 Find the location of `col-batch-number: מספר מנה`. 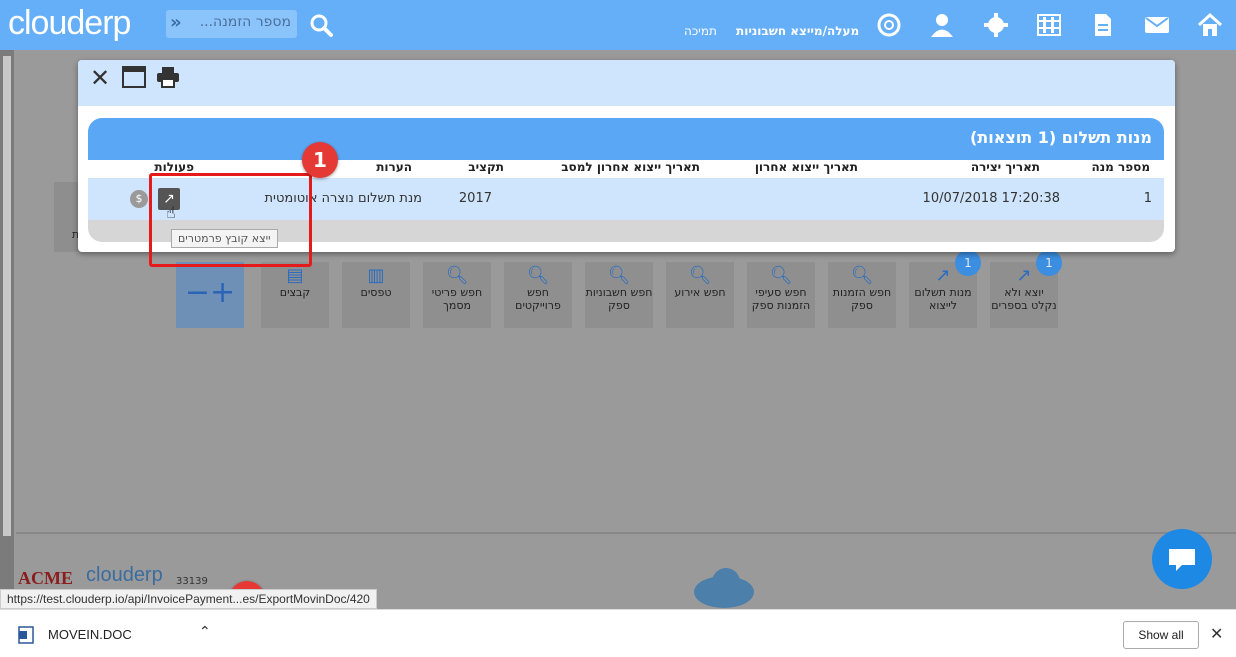

col-batch-number: מספר מנה is located at coordinates (1121, 167).